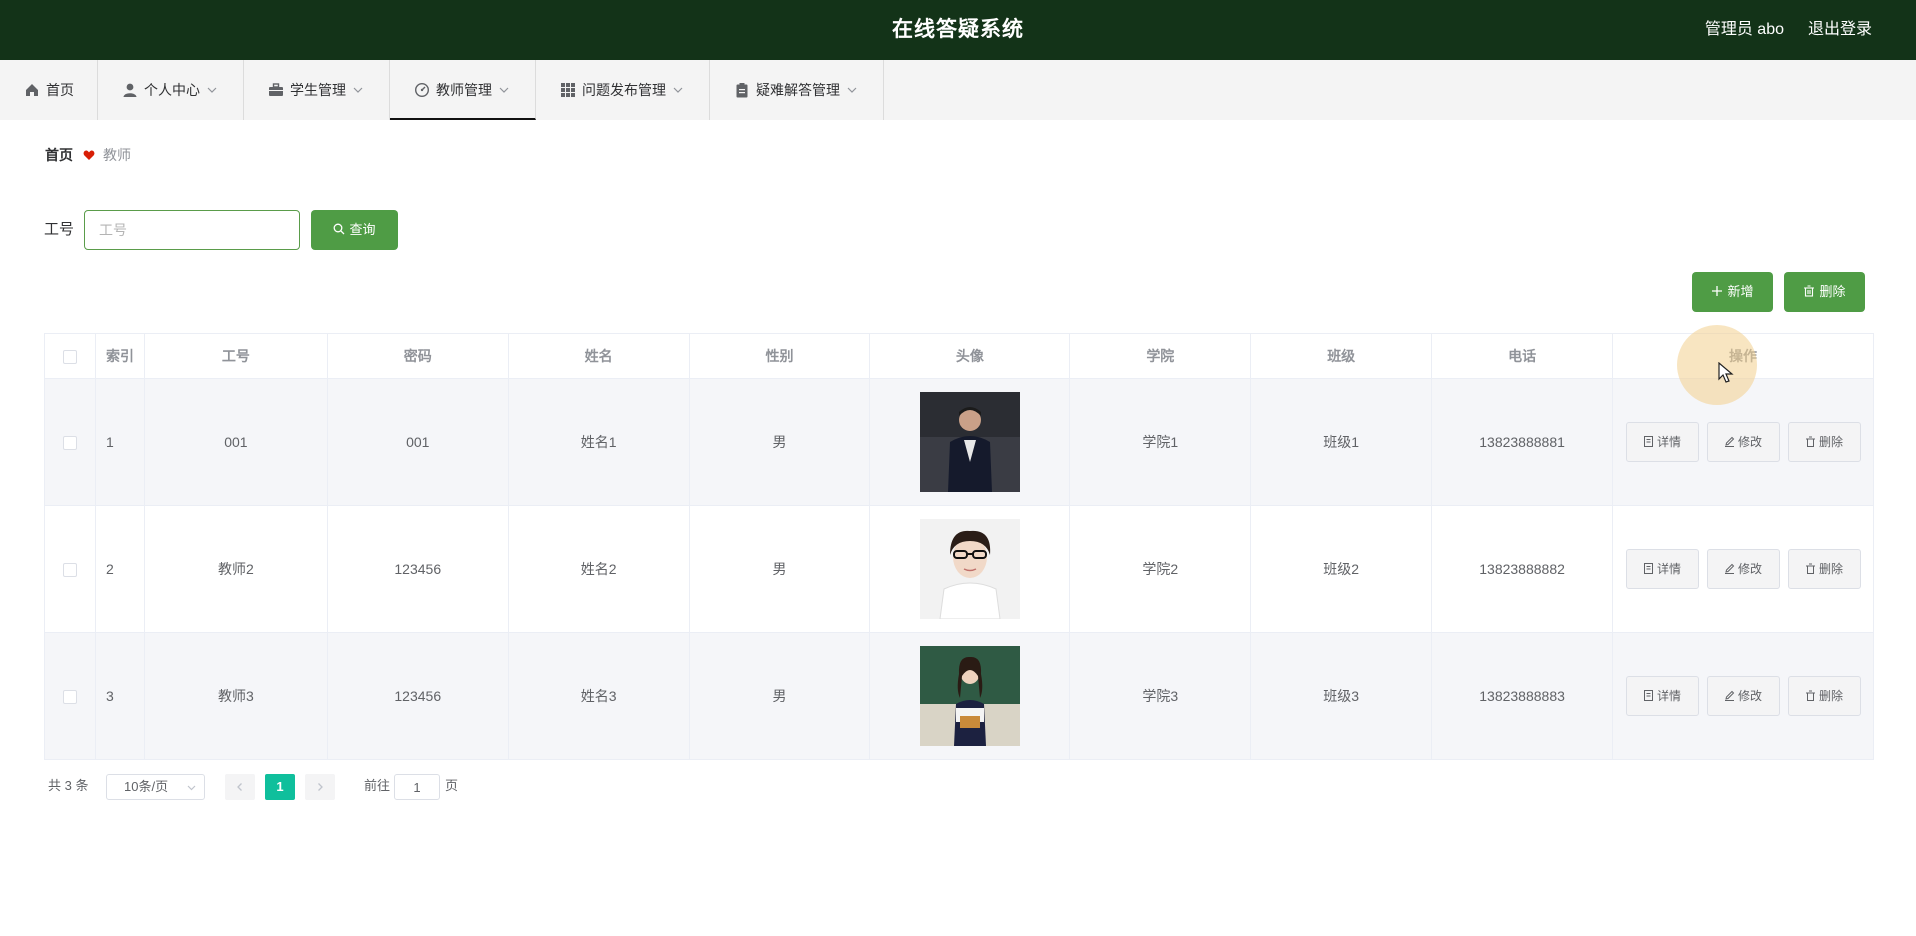  I want to click on batch-delete-button: 删除, so click(1824, 292).